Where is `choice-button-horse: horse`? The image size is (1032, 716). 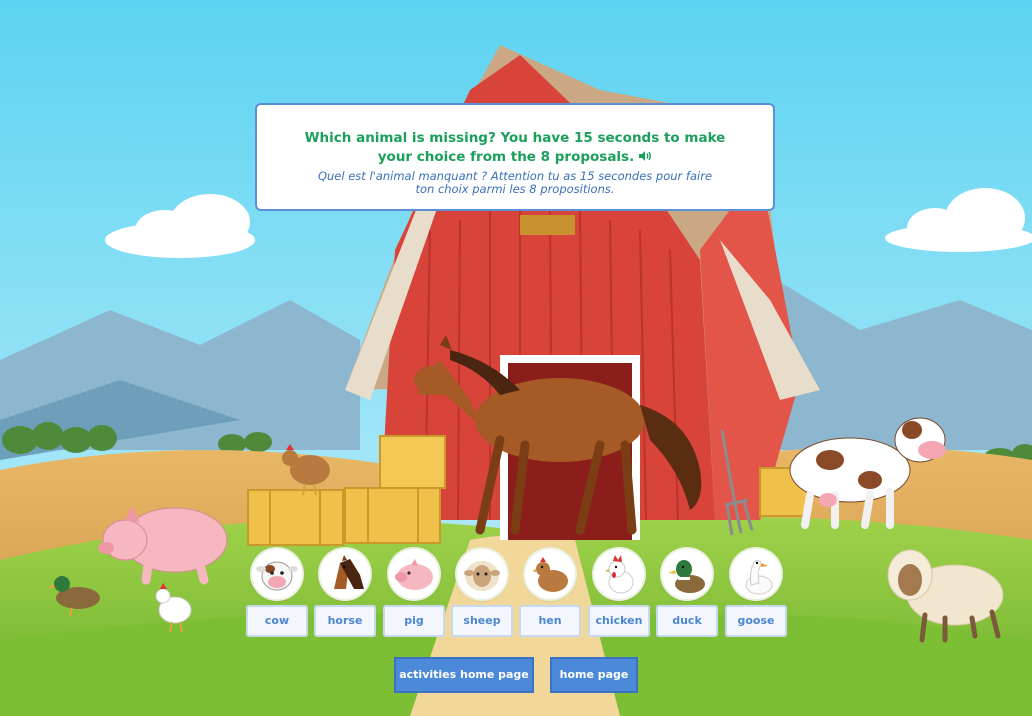 choice-button-horse: horse is located at coordinates (345, 621).